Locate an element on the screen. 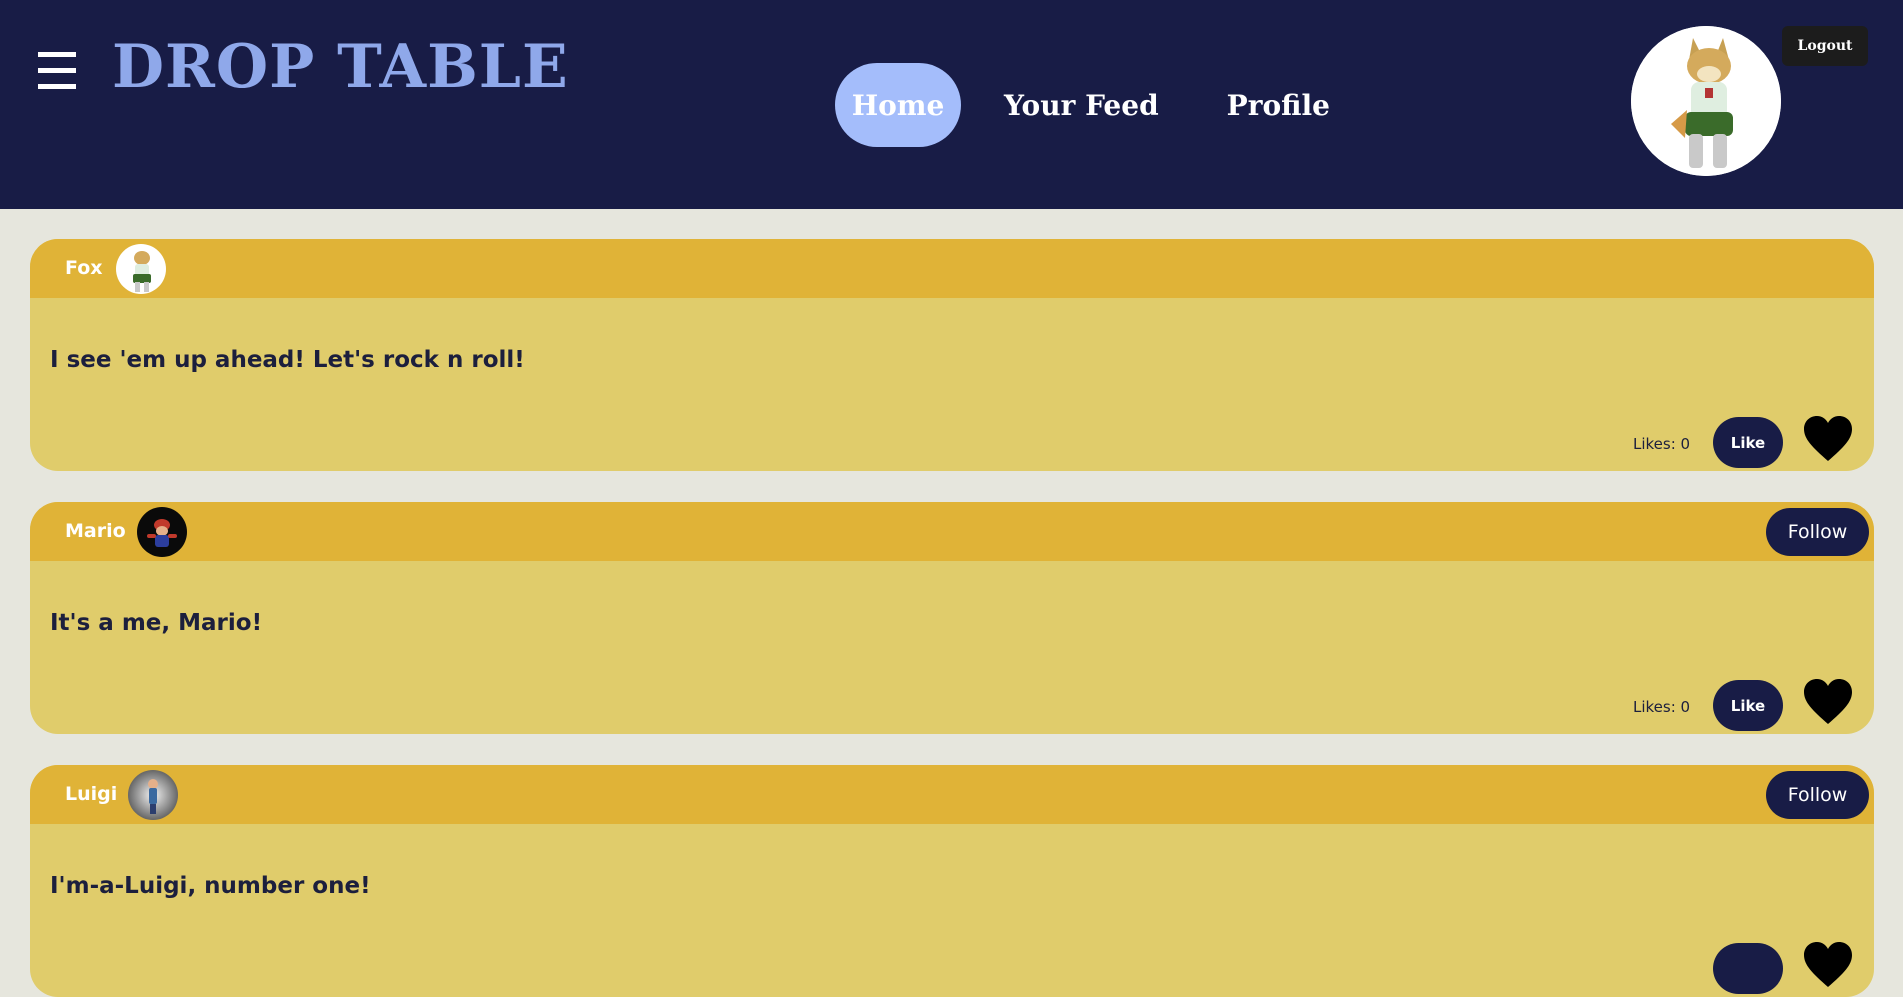 This screenshot has height=997, width=1903. post-text: It's a me, Mario! is located at coordinates (156, 623).